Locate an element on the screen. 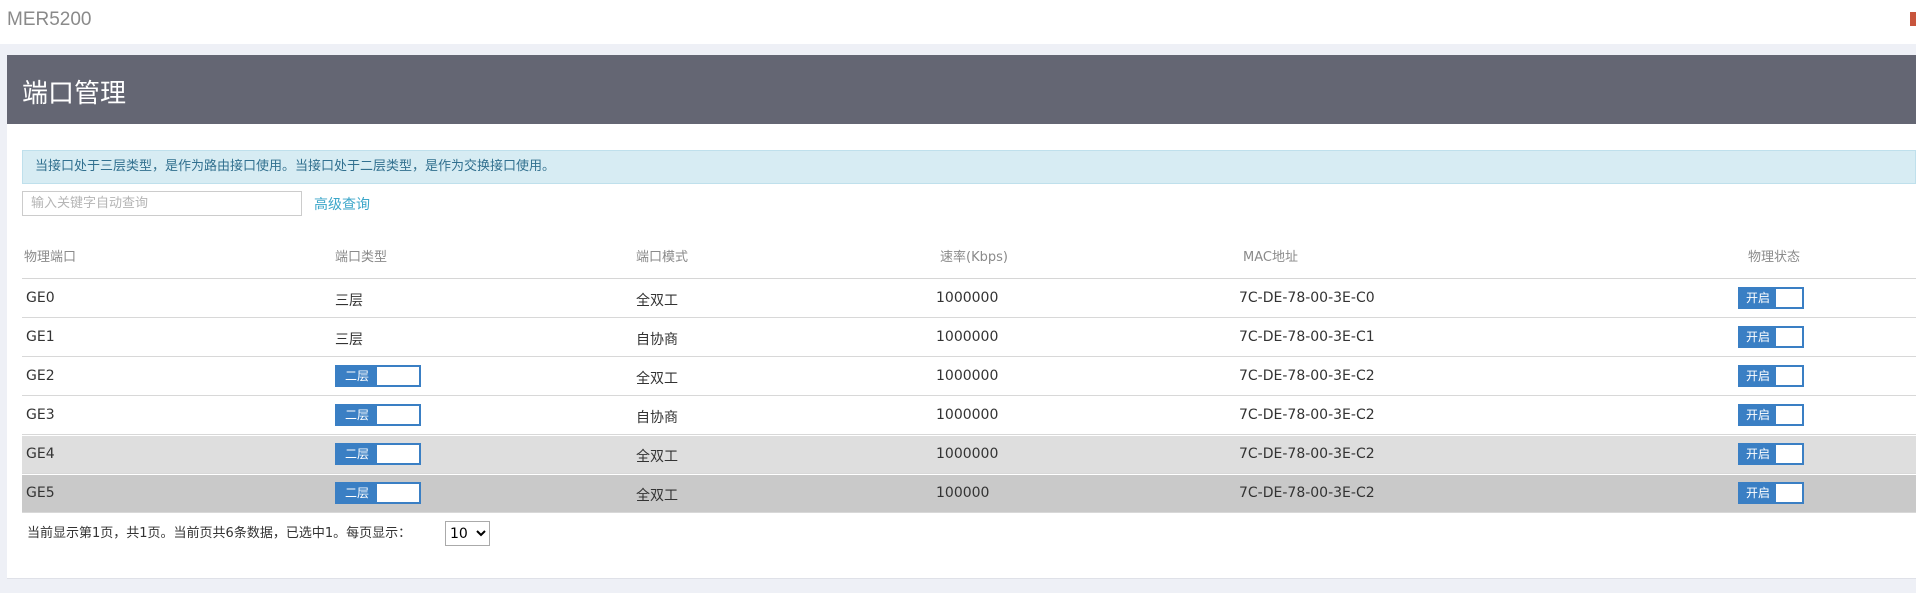 The image size is (1916, 593). search-input is located at coordinates (162, 203).